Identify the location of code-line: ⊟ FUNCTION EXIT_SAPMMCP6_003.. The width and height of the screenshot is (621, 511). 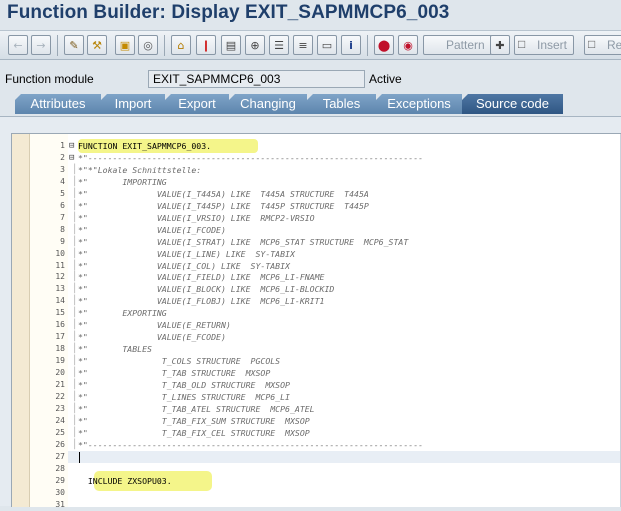
(344, 146).